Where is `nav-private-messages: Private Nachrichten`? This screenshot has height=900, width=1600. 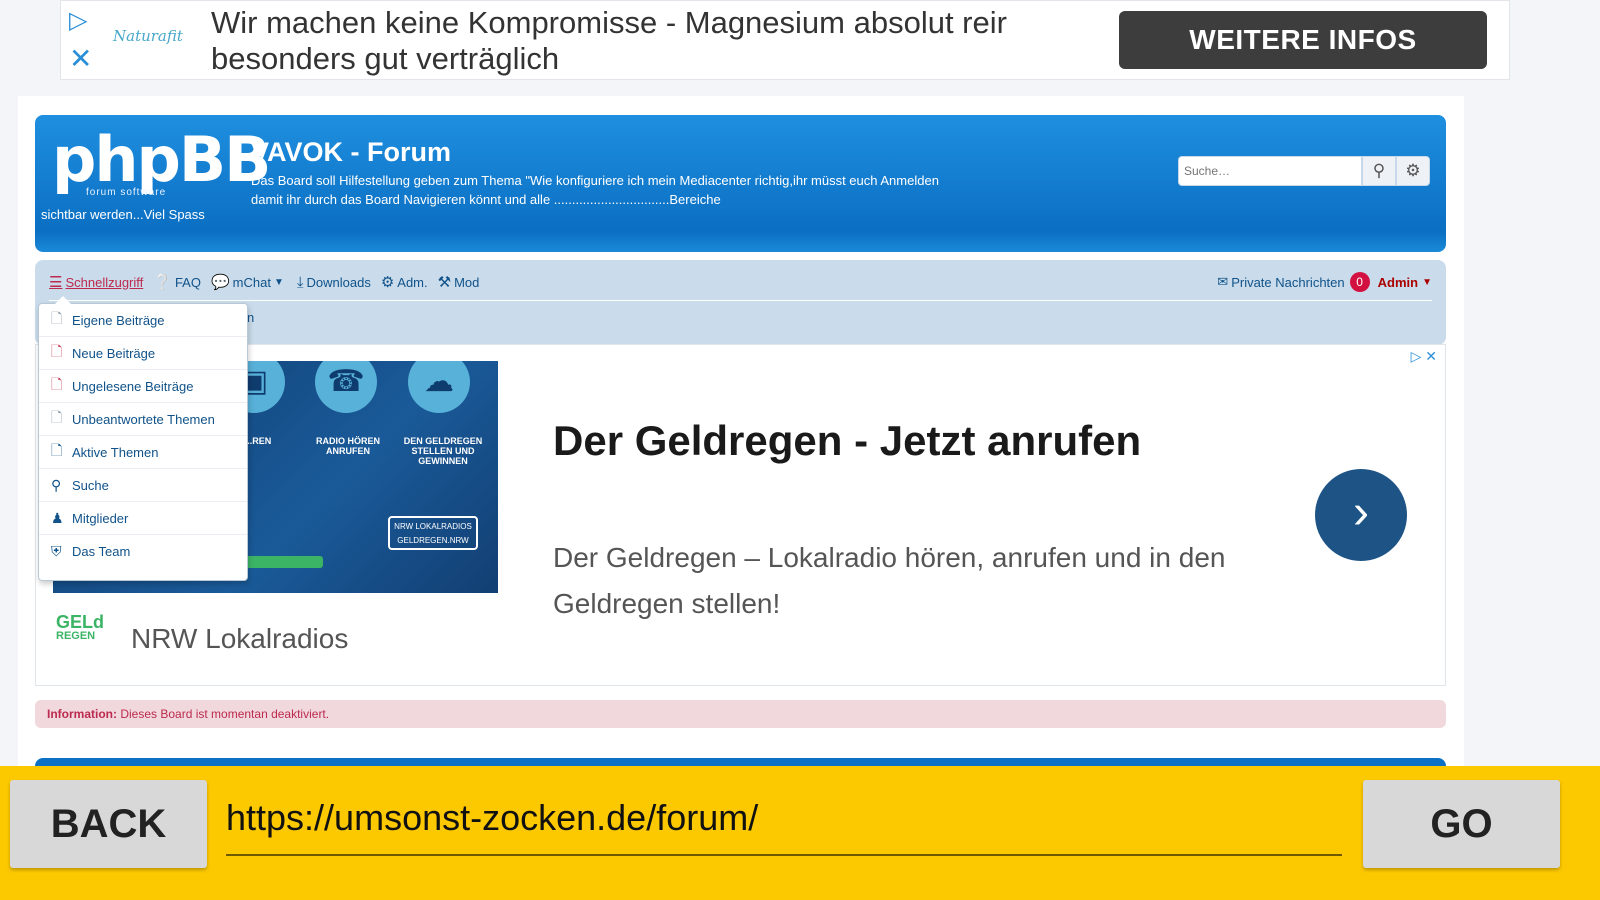
nav-private-messages: Private Nachrichten is located at coordinates (1287, 282).